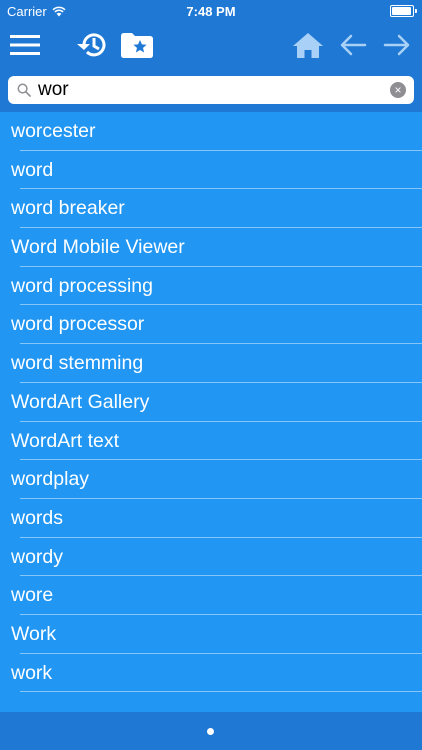  Describe the element at coordinates (211, 209) in the screenshot. I see `result-row: word breaker` at that location.